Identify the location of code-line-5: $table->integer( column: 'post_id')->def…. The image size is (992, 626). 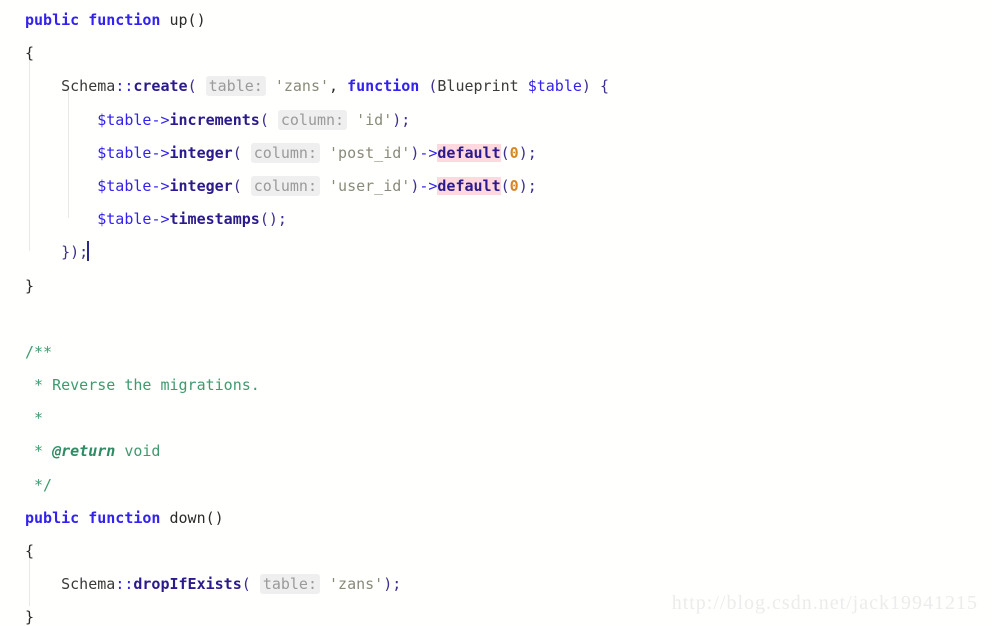
(496, 153).